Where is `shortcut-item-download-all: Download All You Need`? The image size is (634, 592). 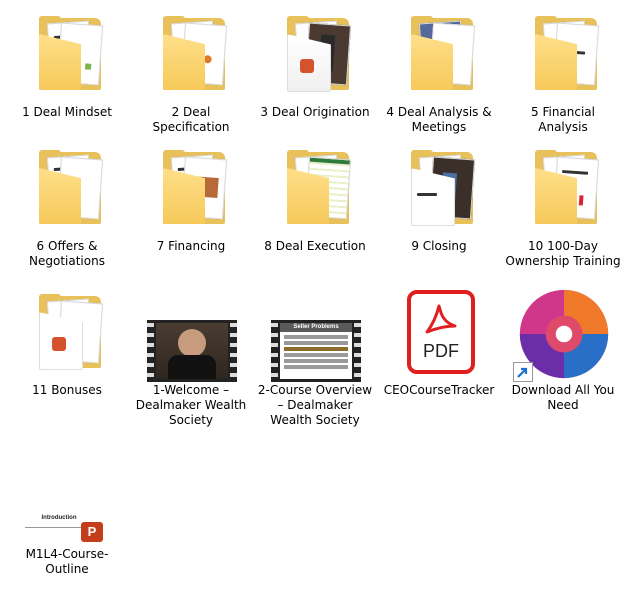 shortcut-item-download-all: Download All You Need is located at coordinates (563, 351).